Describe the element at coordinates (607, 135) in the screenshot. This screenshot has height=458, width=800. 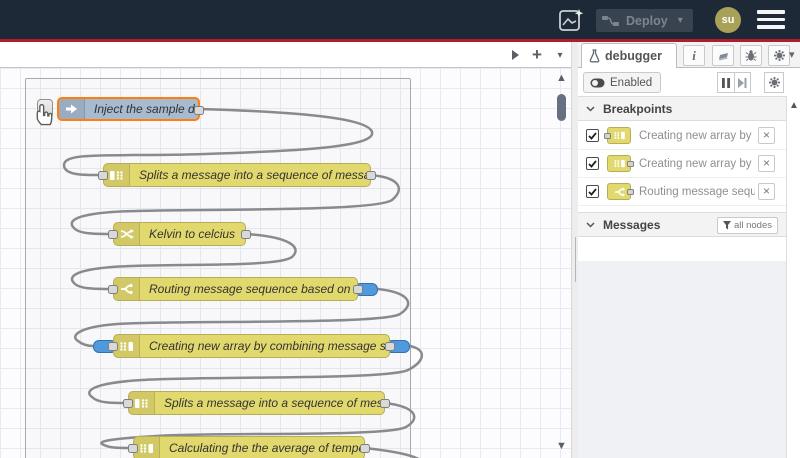
I see `input-port-marker` at that location.